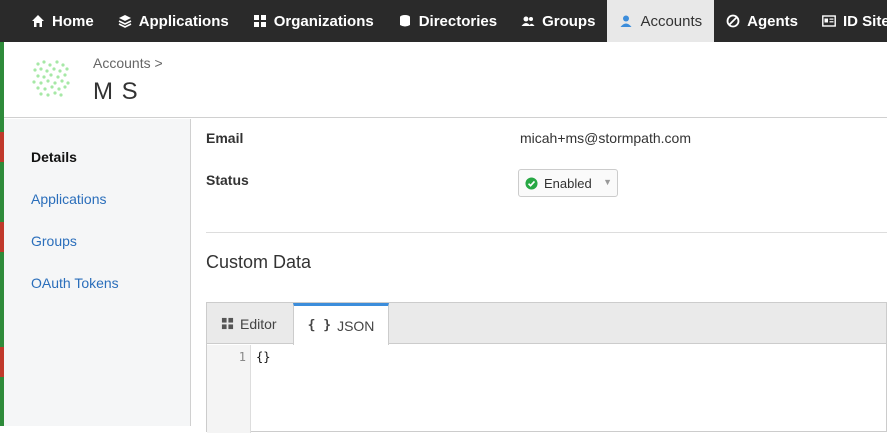  What do you see at coordinates (546, 324) in the screenshot?
I see `editor-tabs: Editor { } JSON` at bounding box center [546, 324].